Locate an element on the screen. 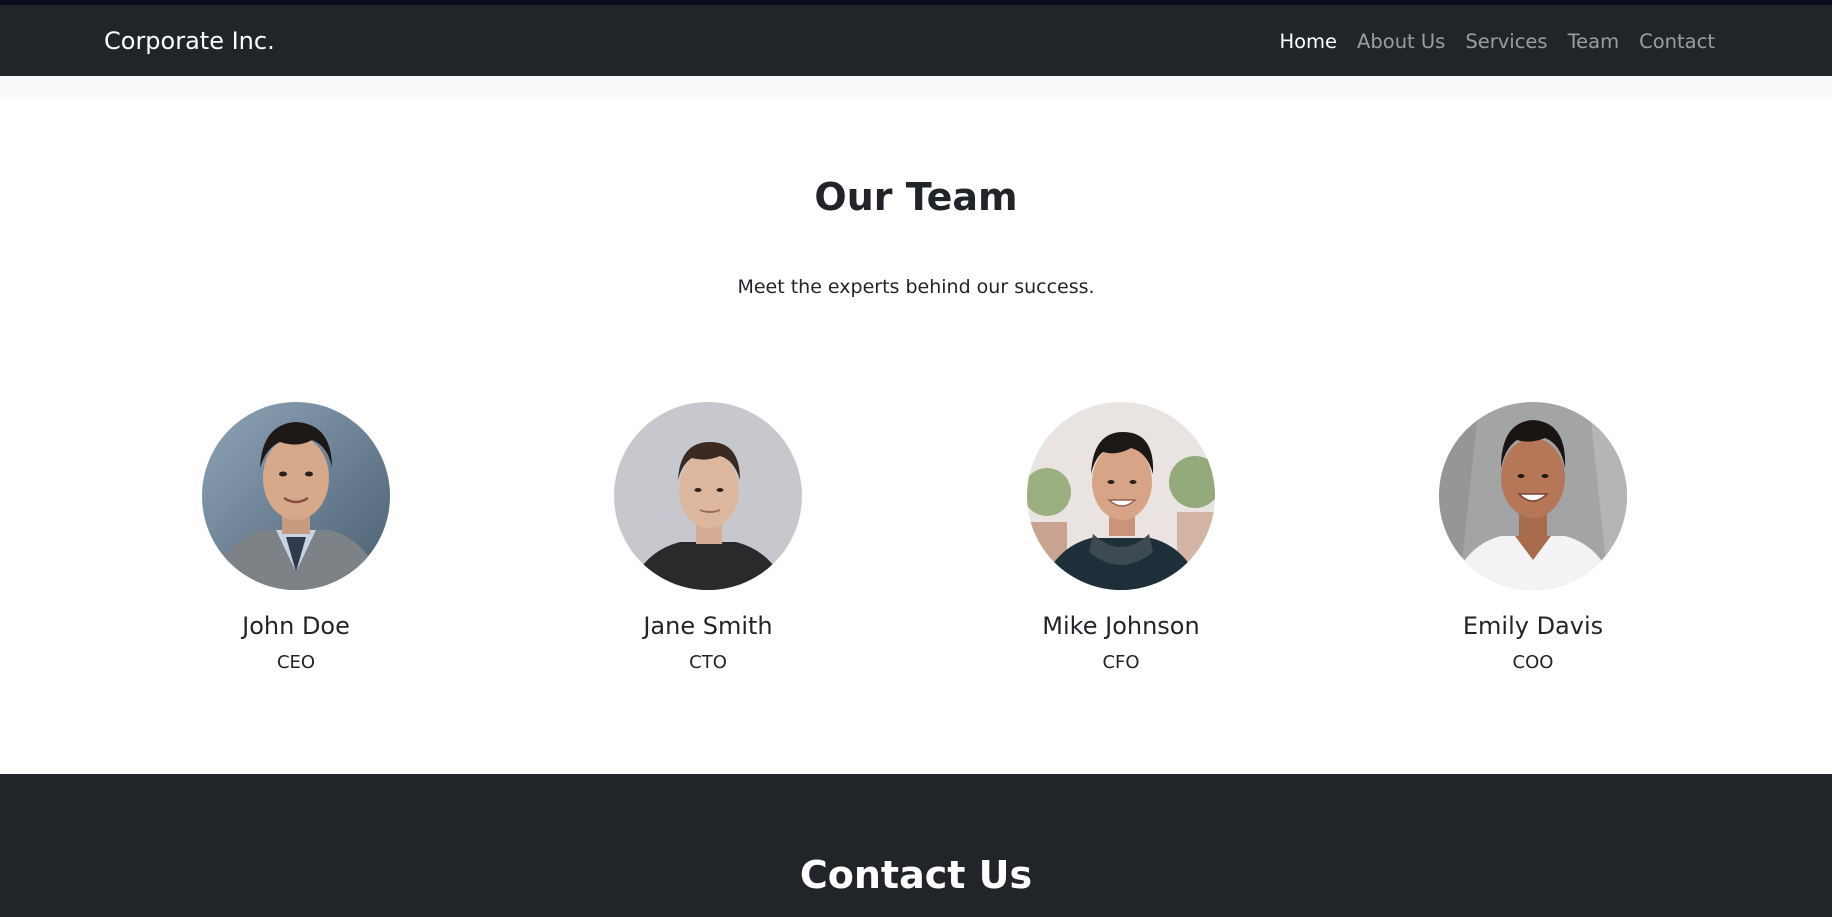 This screenshot has width=1832, height=917. nav-links: Home About Us Services Team Contact is located at coordinates (1492, 42).